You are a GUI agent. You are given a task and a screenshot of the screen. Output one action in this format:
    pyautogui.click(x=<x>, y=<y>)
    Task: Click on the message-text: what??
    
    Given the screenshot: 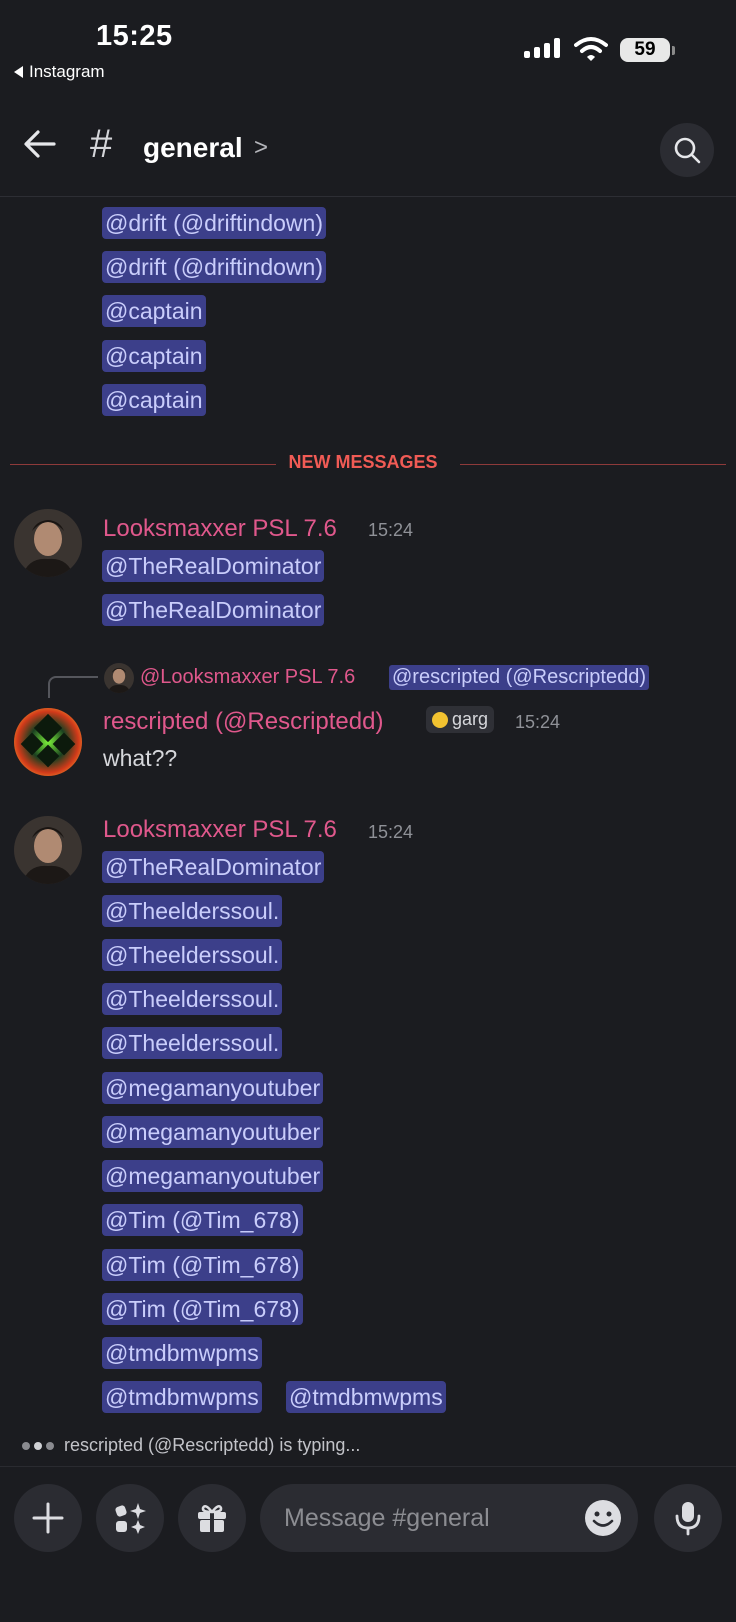 What is the action you would take?
    pyautogui.click(x=140, y=758)
    